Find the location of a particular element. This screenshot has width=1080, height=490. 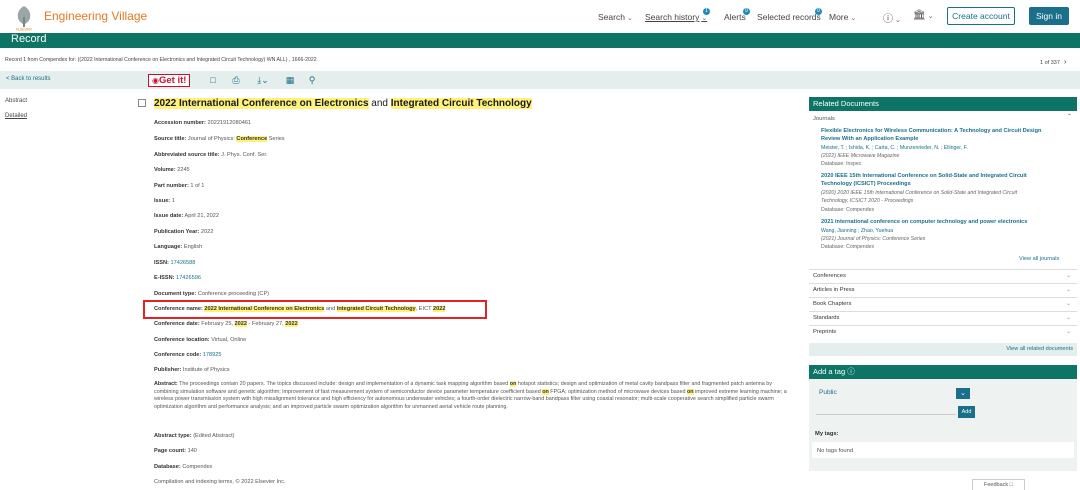

getit-label: Get it! is located at coordinates (172, 80).